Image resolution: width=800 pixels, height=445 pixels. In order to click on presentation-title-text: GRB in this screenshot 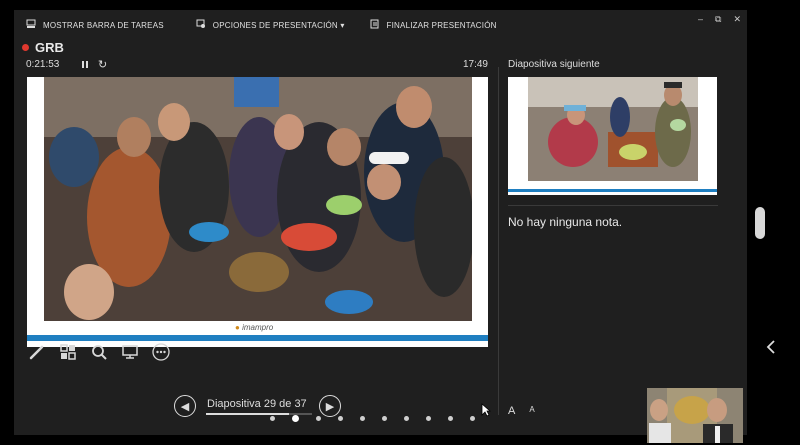, I will do `click(49, 47)`.